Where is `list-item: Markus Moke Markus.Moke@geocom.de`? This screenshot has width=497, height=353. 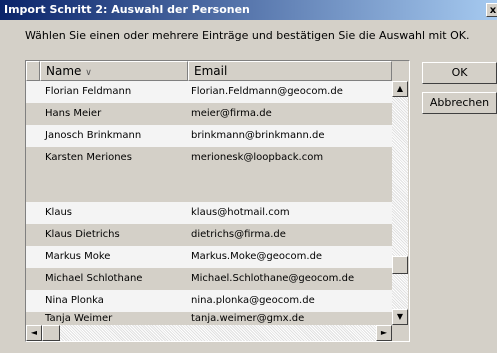 list-item: Markus Moke Markus.Moke@geocom.de is located at coordinates (209, 257).